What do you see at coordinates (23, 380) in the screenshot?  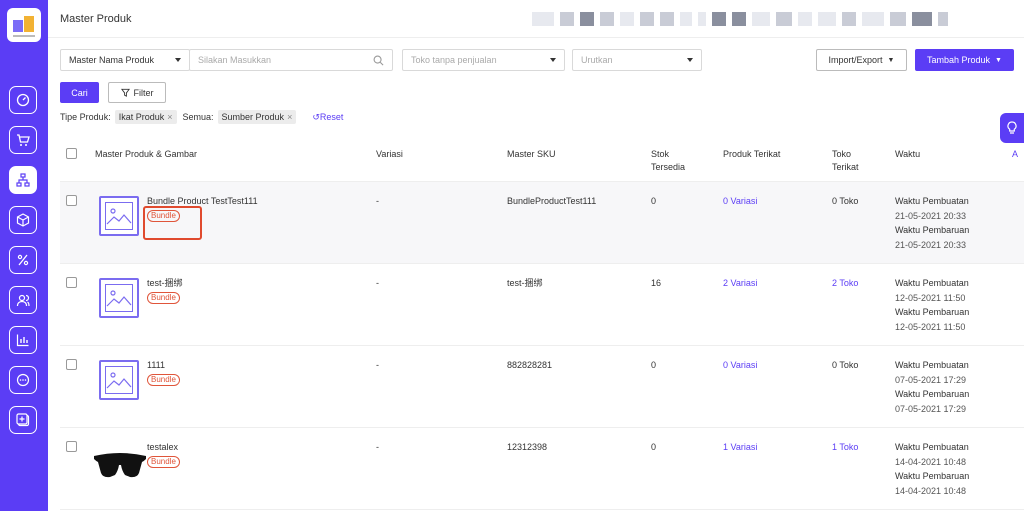 I see `chat-icon` at bounding box center [23, 380].